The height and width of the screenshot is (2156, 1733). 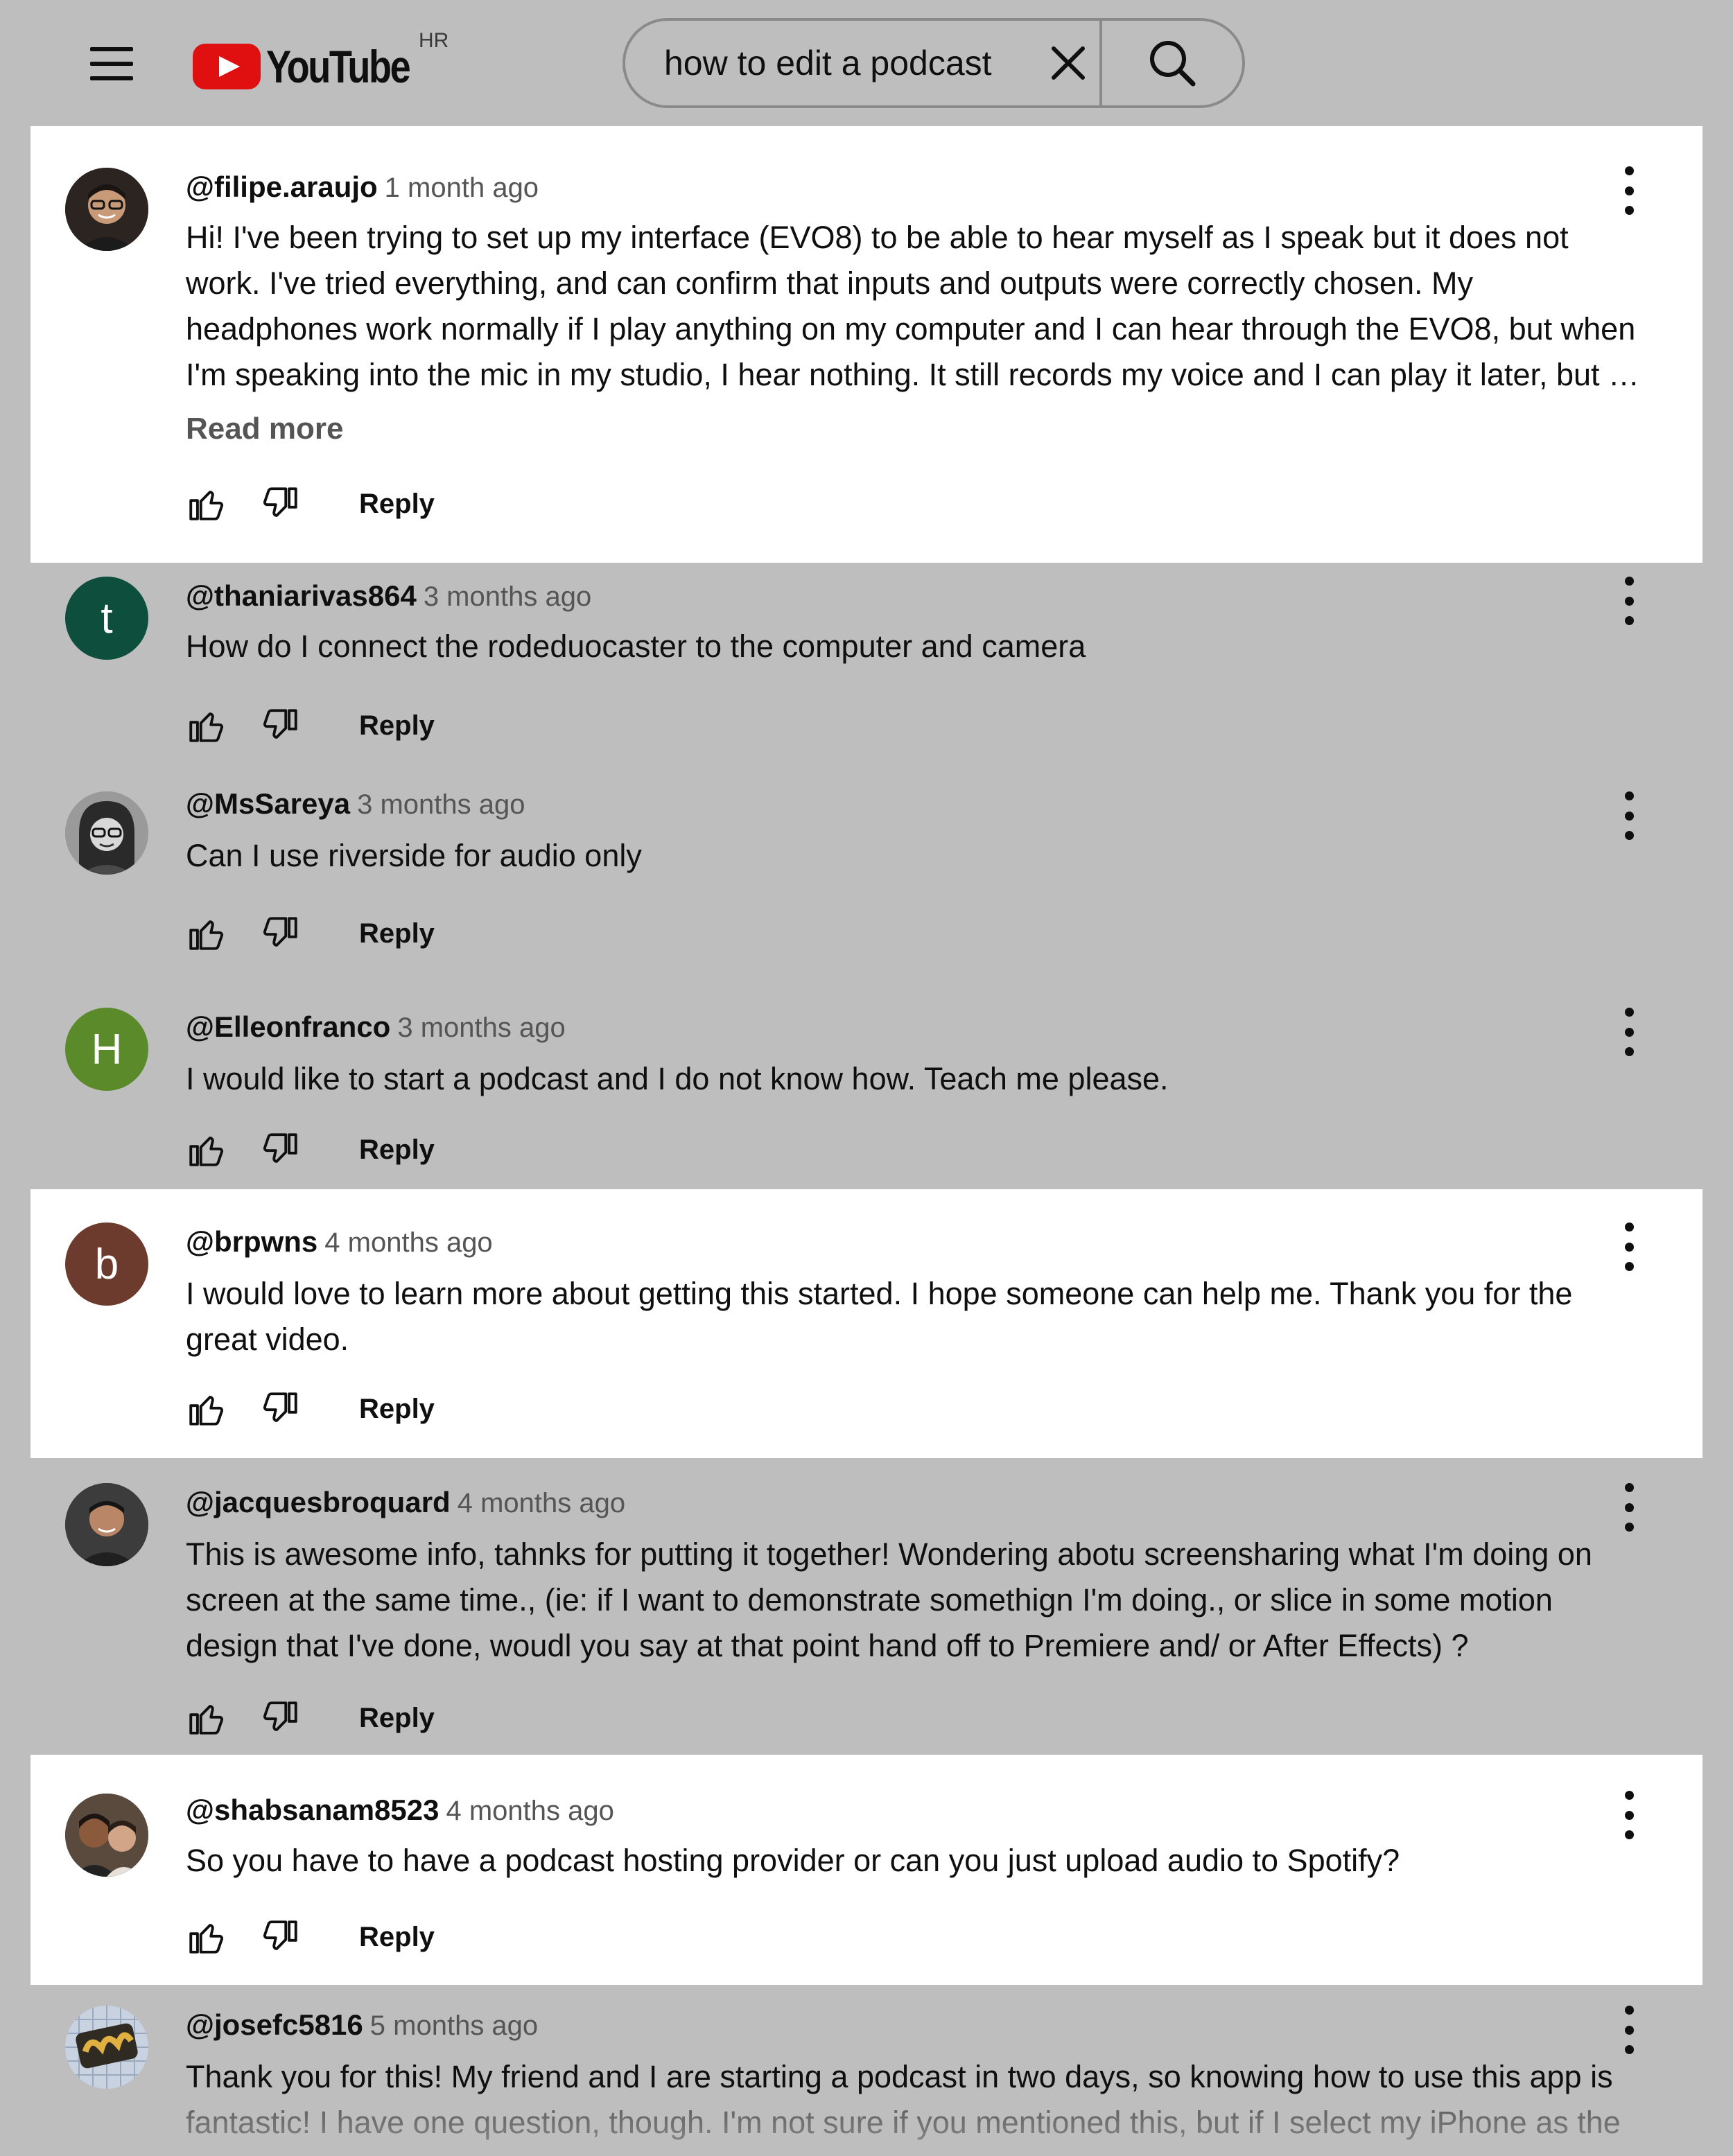 What do you see at coordinates (268, 803) in the screenshot?
I see `comment-author: @MsSareya` at bounding box center [268, 803].